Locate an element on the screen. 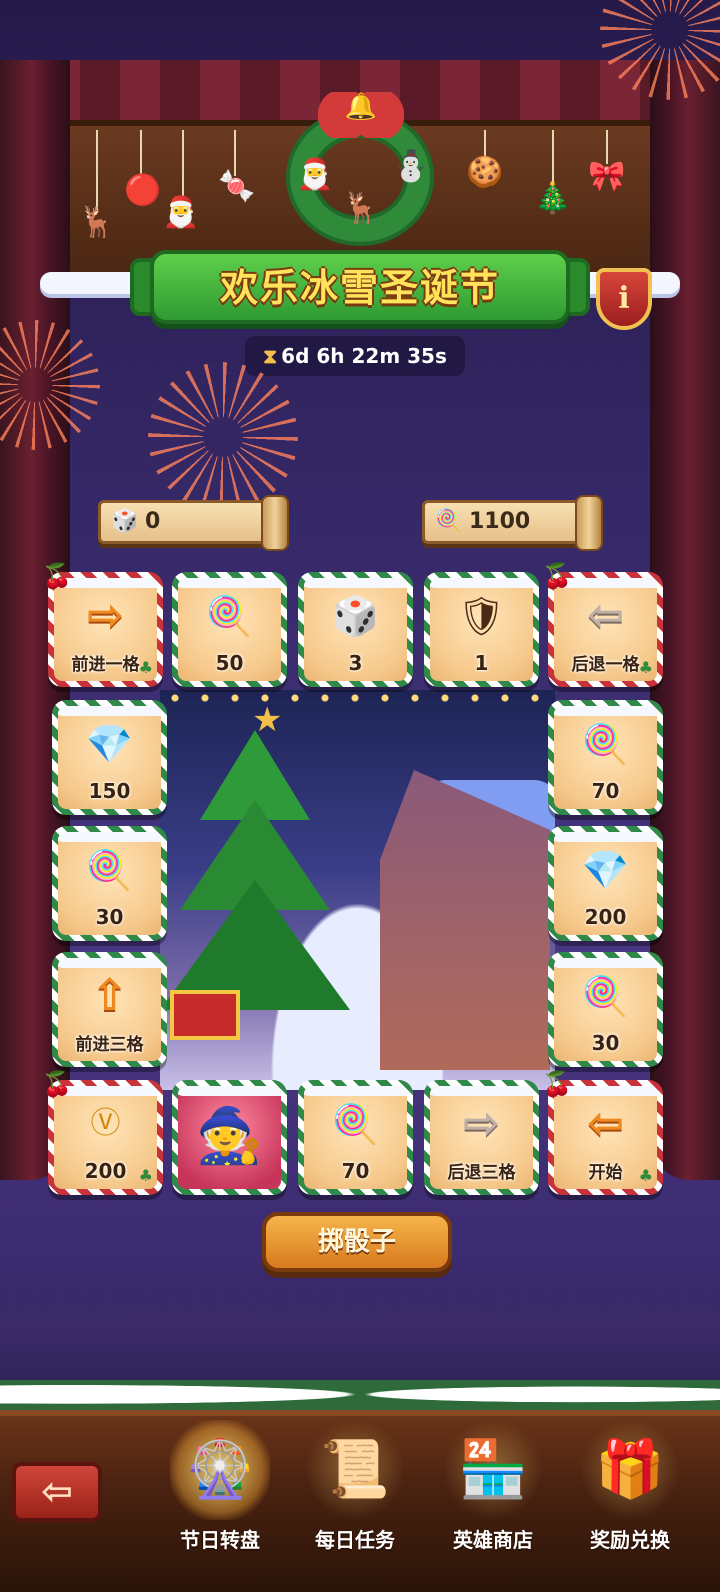  dice-counter: 🎲 0 is located at coordinates (193, 523).